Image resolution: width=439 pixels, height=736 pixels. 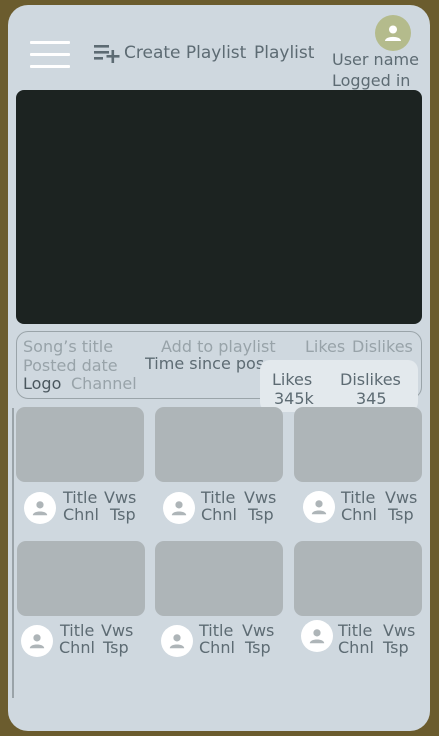 I want to click on create-playlist-label: Create Playlist, so click(x=185, y=53).